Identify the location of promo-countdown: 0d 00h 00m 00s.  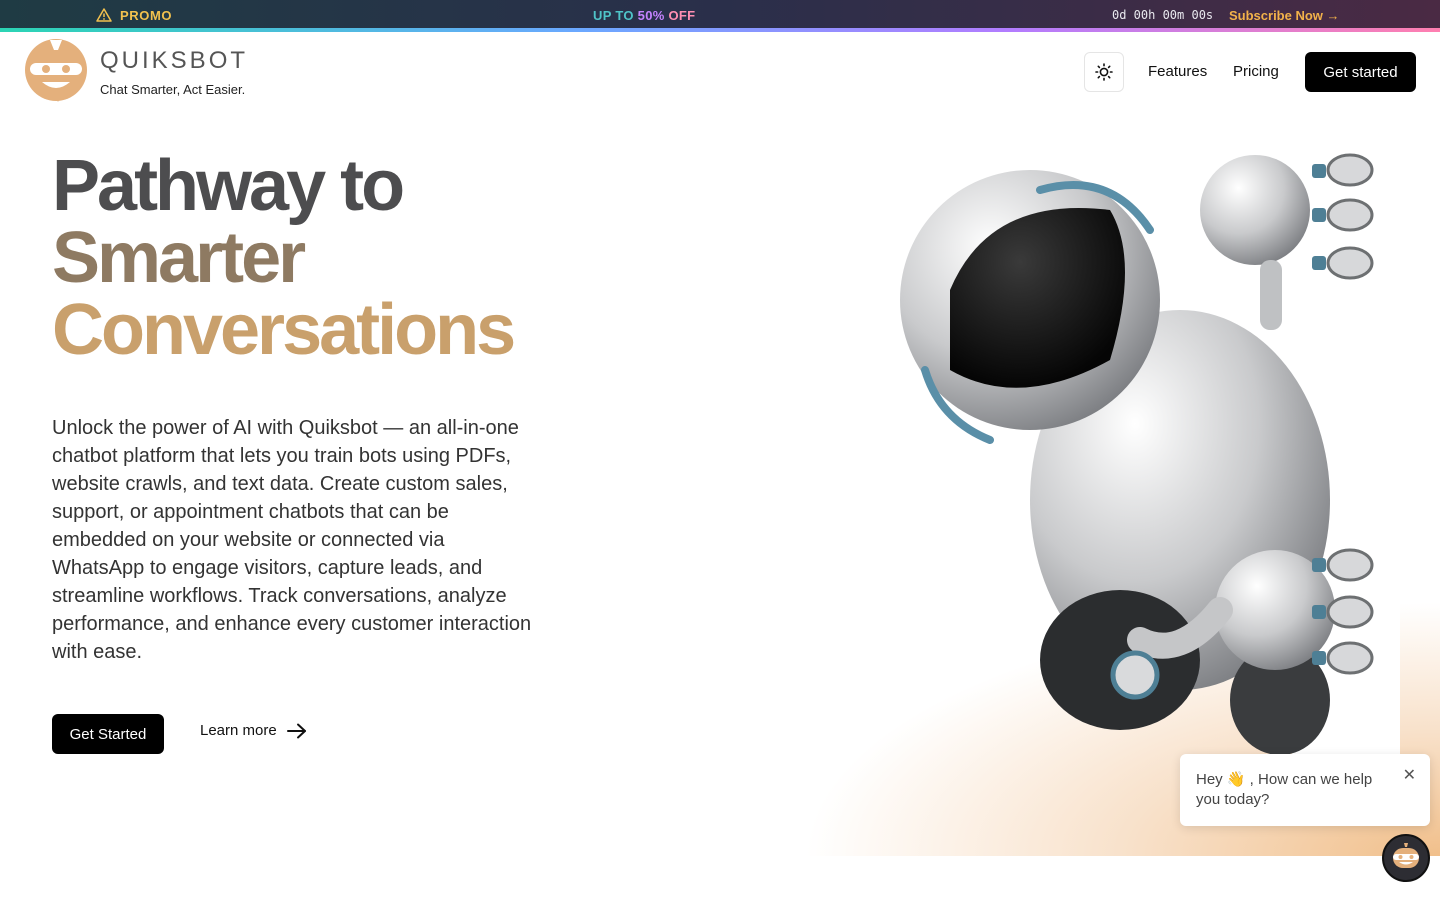
(1163, 15).